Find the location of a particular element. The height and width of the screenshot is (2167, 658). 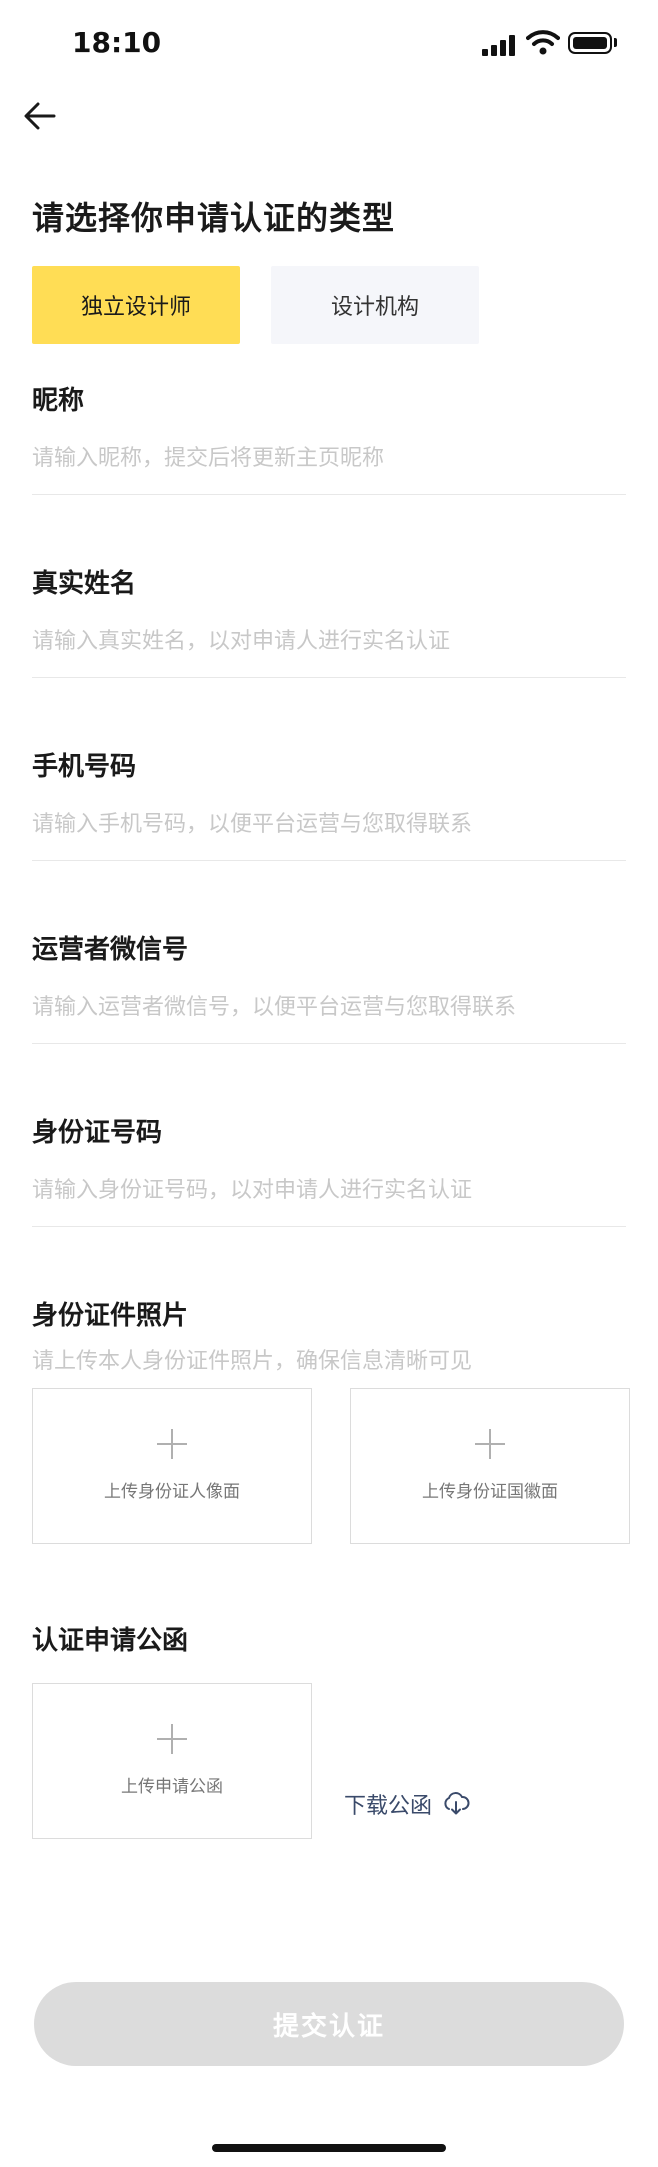

upload-id-back-button: 上传身份证国徽面 is located at coordinates (490, 1466).